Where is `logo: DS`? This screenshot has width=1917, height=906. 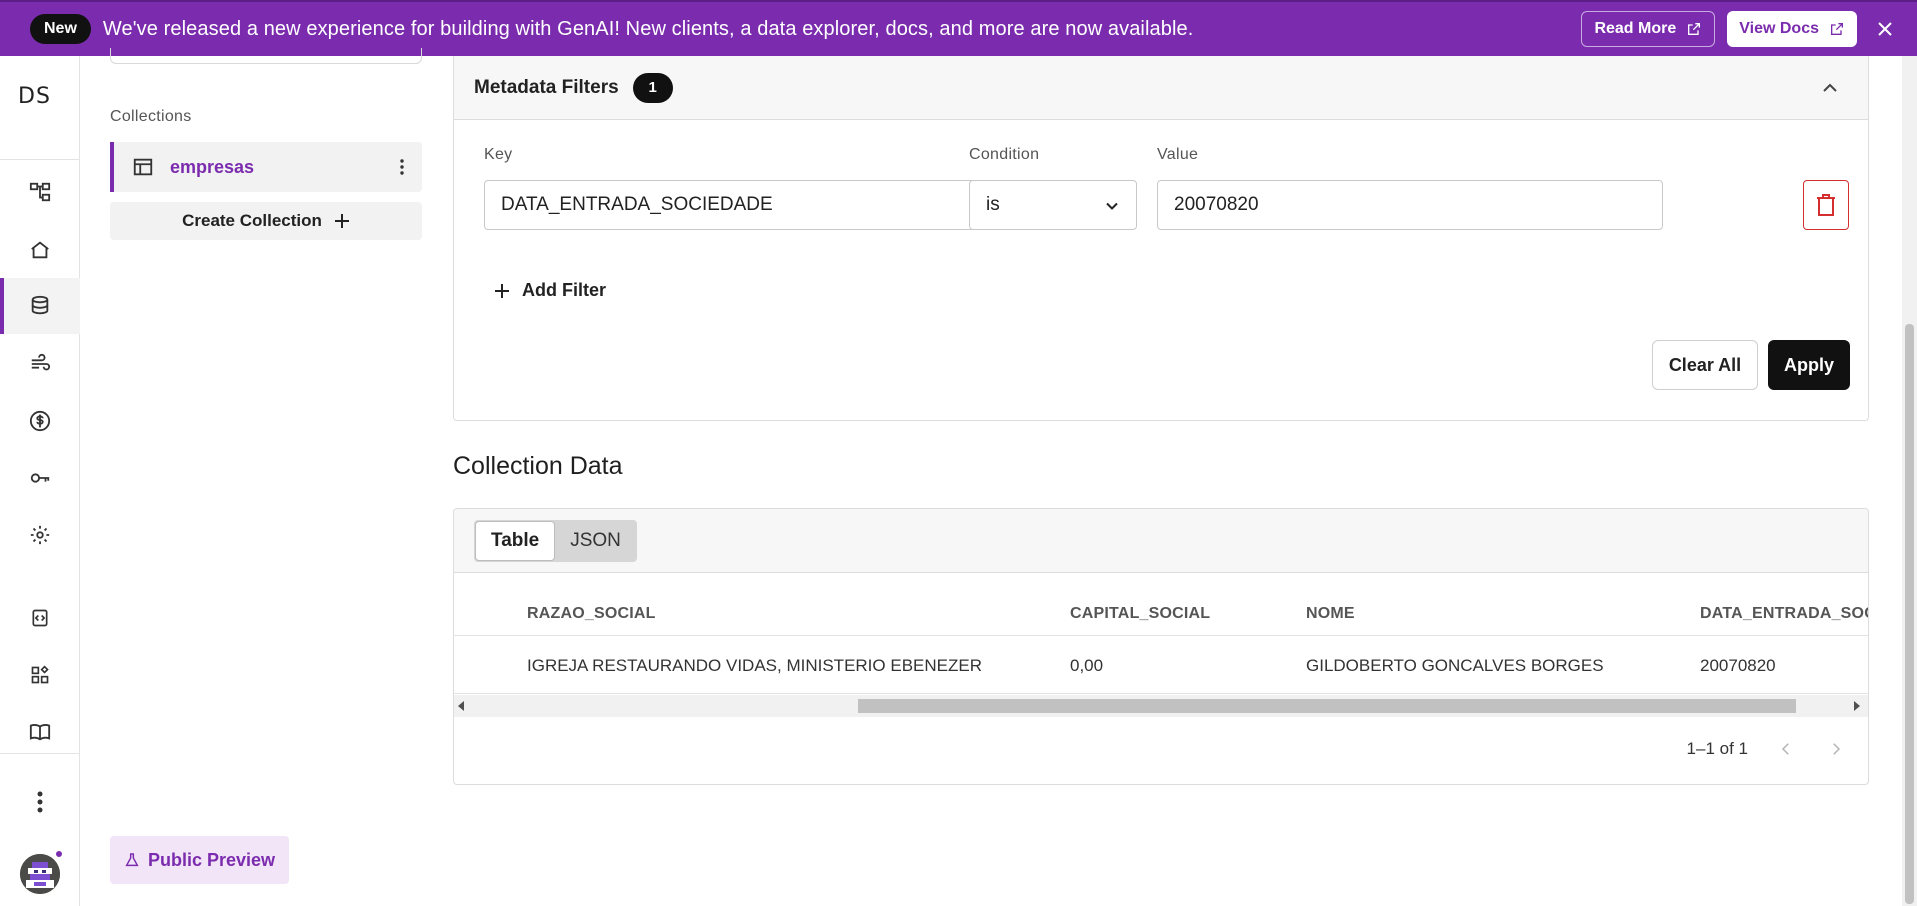 logo: DS is located at coordinates (34, 96).